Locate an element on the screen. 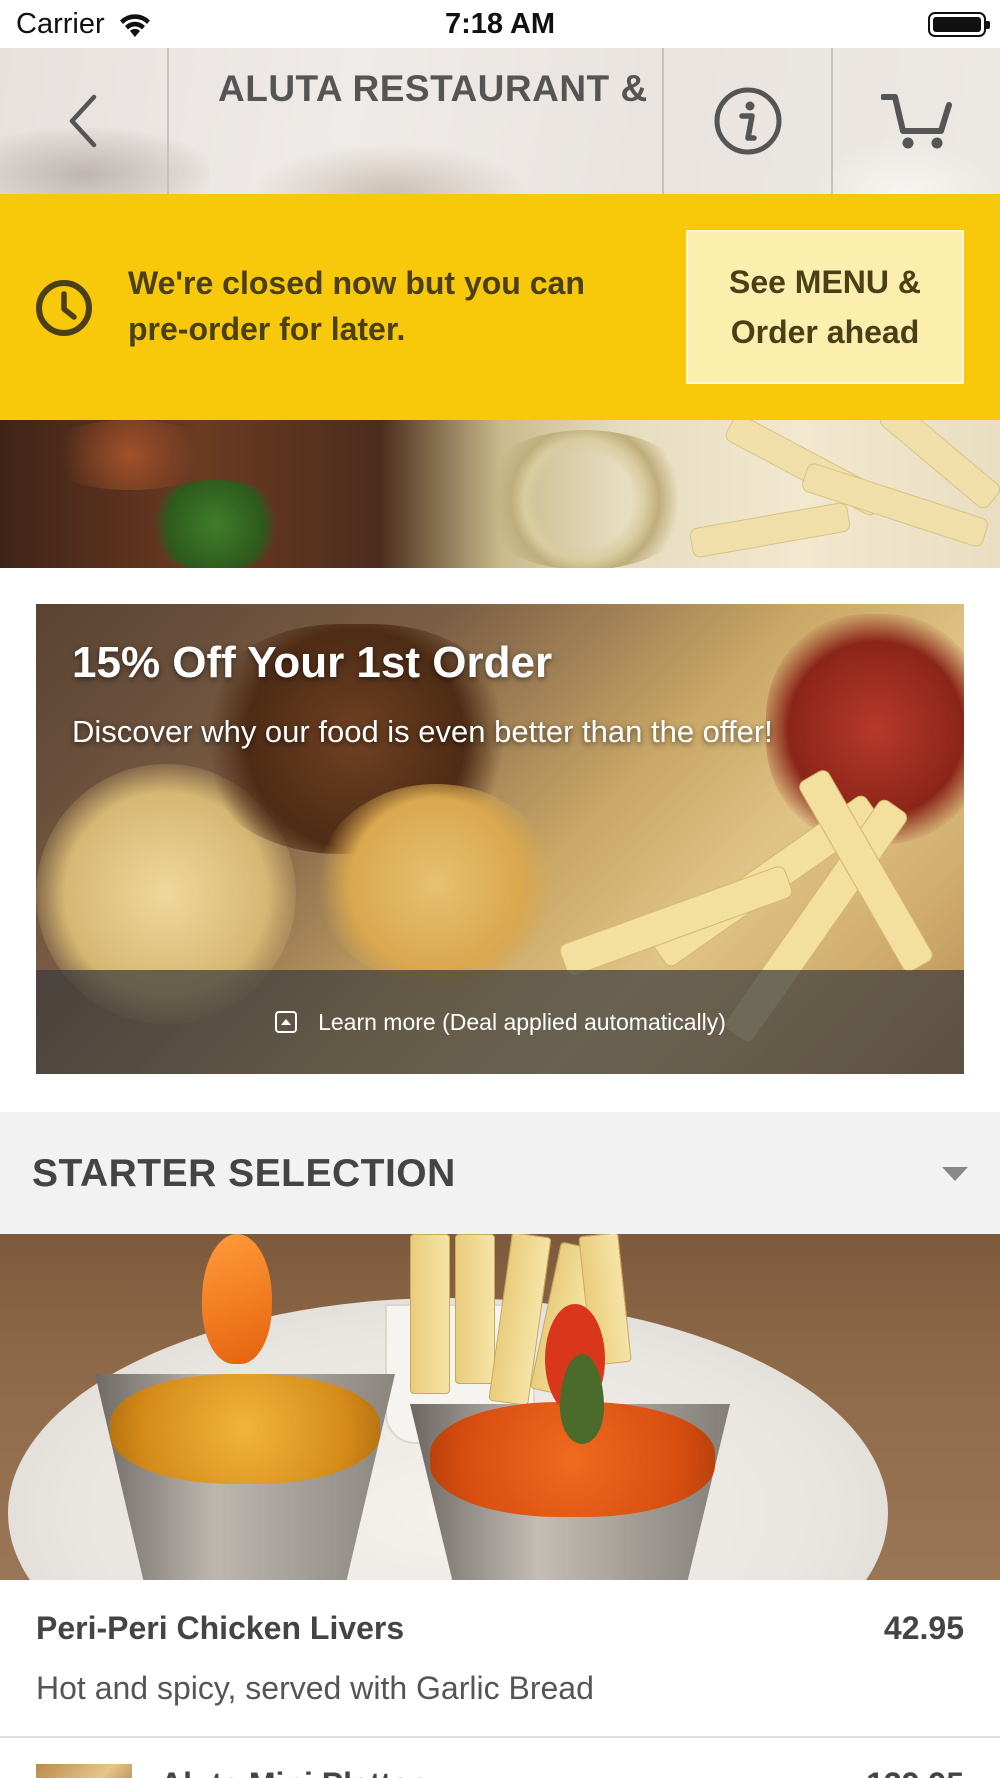 This screenshot has height=1778, width=1000. cart-icon is located at coordinates (916, 121).